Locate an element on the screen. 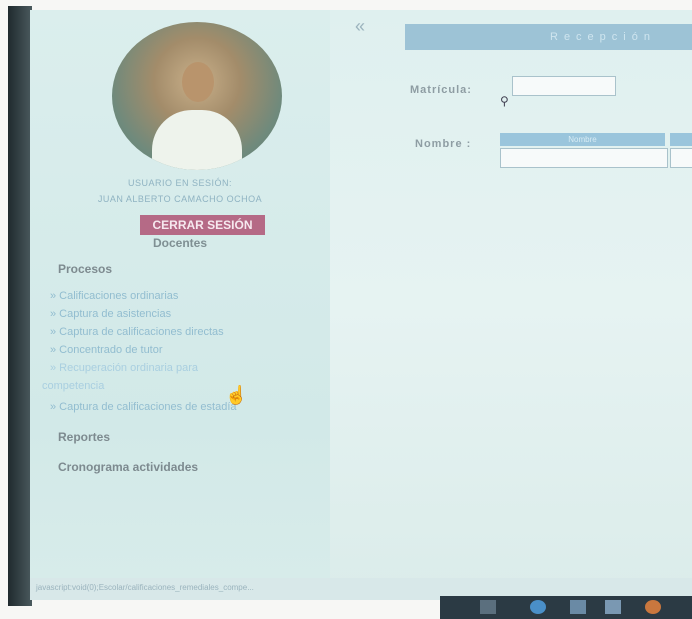 The image size is (692, 619). role-heading: Docentes is located at coordinates (180, 243).